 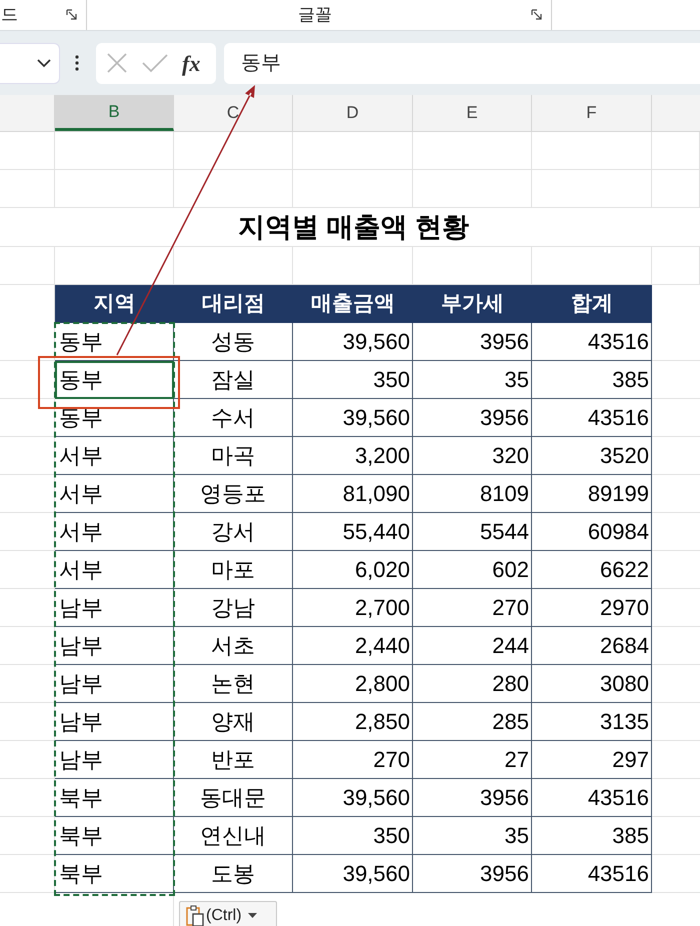 What do you see at coordinates (472, 646) in the screenshot?
I see `table-cell: 244` at bounding box center [472, 646].